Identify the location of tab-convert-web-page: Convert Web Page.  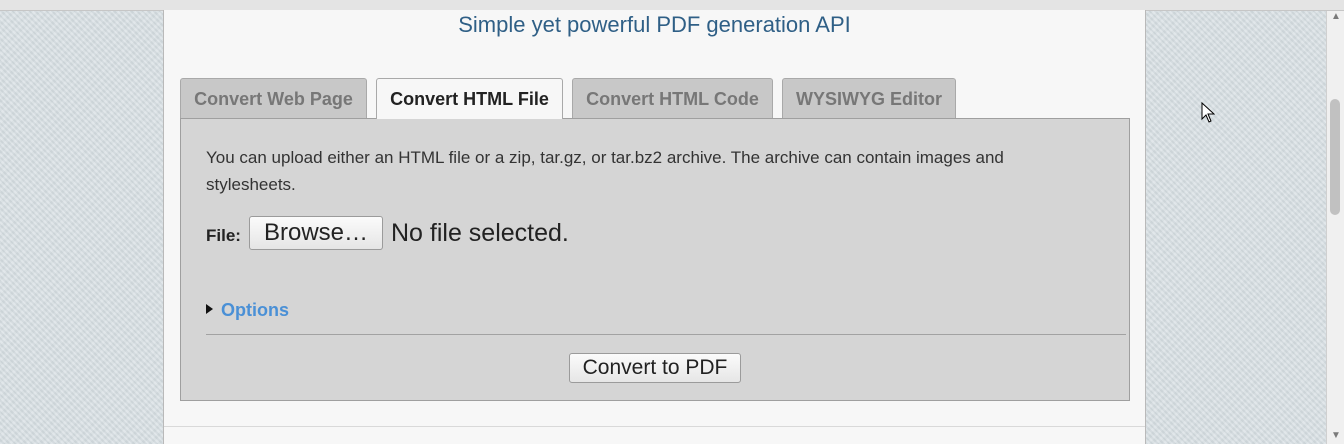
(273, 98).